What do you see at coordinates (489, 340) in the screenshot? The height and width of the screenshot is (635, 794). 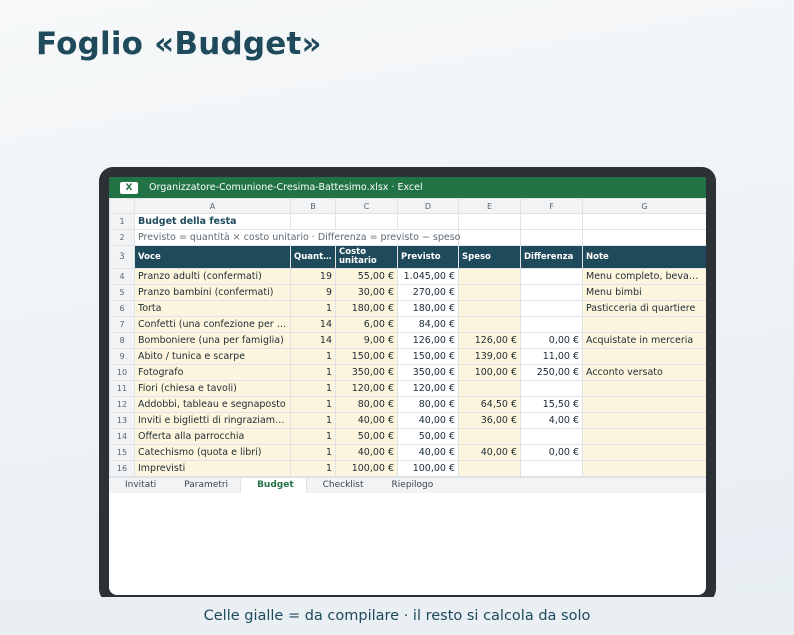 I see `cell-speso: 126,00 €` at bounding box center [489, 340].